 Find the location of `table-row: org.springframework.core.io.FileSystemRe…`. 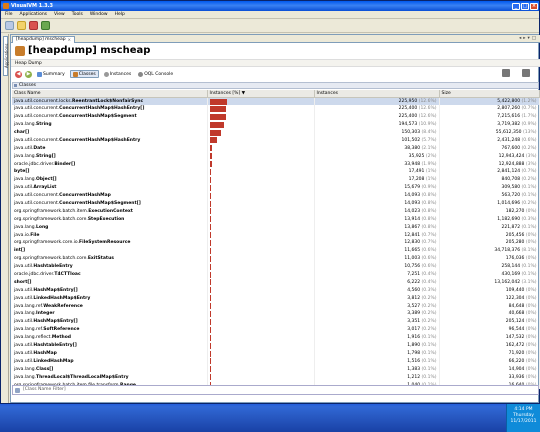

table-row: org.springframework.core.io.FileSystemRe… is located at coordinates (276, 243).